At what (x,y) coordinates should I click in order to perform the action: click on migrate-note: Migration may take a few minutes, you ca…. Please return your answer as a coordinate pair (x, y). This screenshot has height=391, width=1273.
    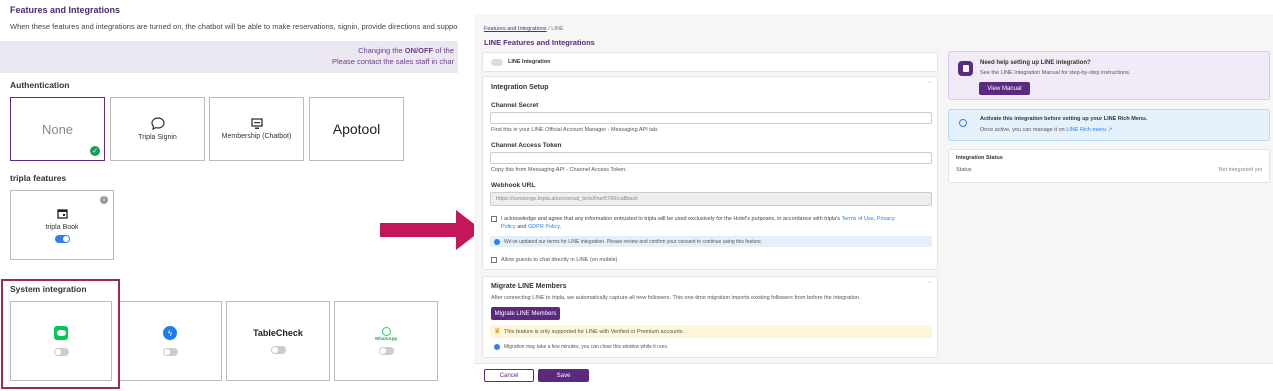
    Looking at the image, I should click on (586, 347).